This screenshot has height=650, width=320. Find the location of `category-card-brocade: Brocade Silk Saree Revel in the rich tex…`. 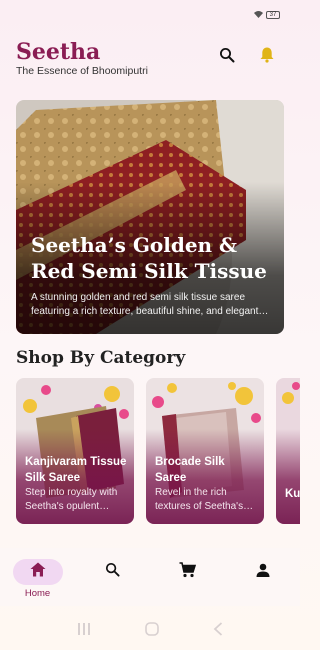

category-card-brocade: Brocade Silk Saree Revel in the rich tex… is located at coordinates (205, 451).